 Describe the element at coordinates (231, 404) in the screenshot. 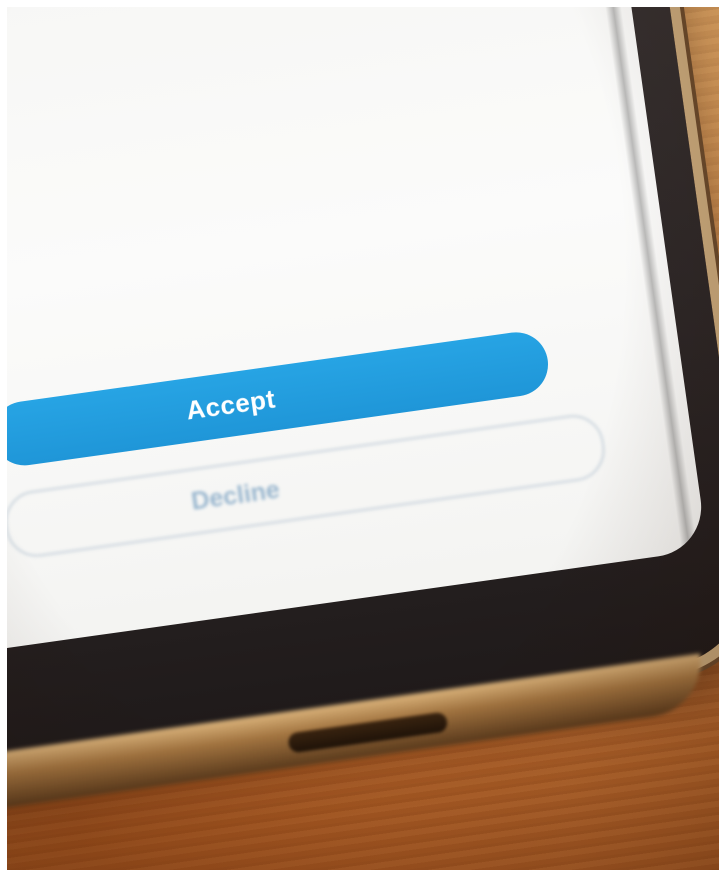

I see `accept-button-label: Accept` at that location.